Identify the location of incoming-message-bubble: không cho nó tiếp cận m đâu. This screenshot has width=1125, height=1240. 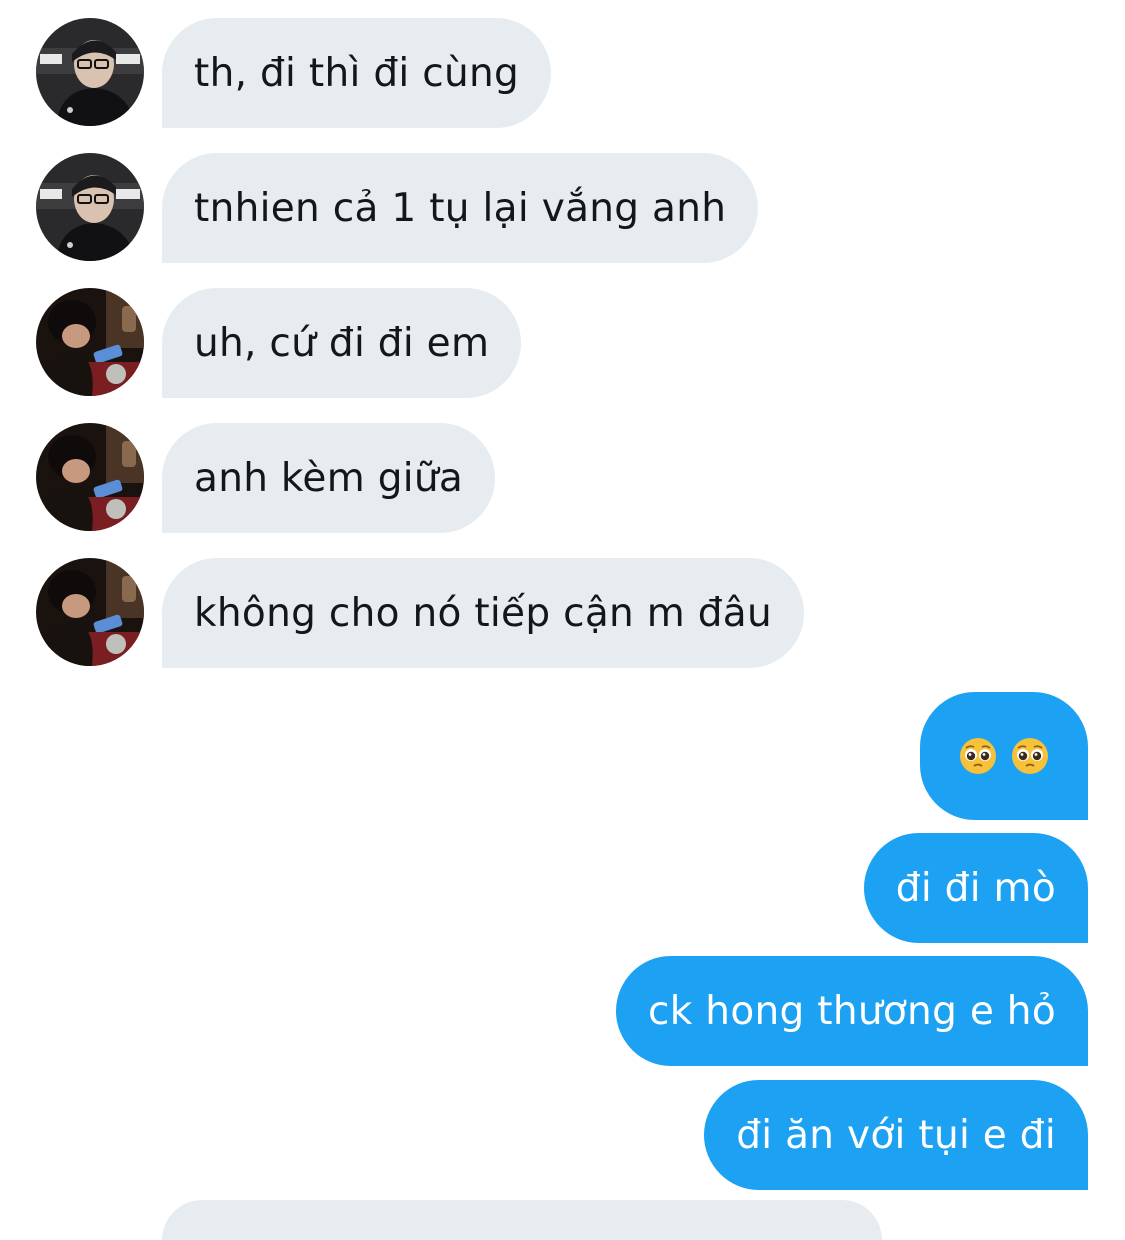
(483, 613).